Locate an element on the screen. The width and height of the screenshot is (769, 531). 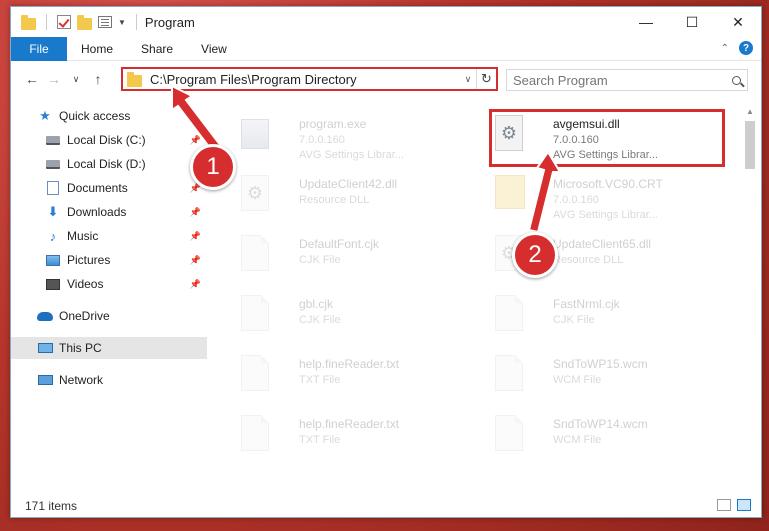
sidebar-item-label: This PC is located at coordinates (80, 348).